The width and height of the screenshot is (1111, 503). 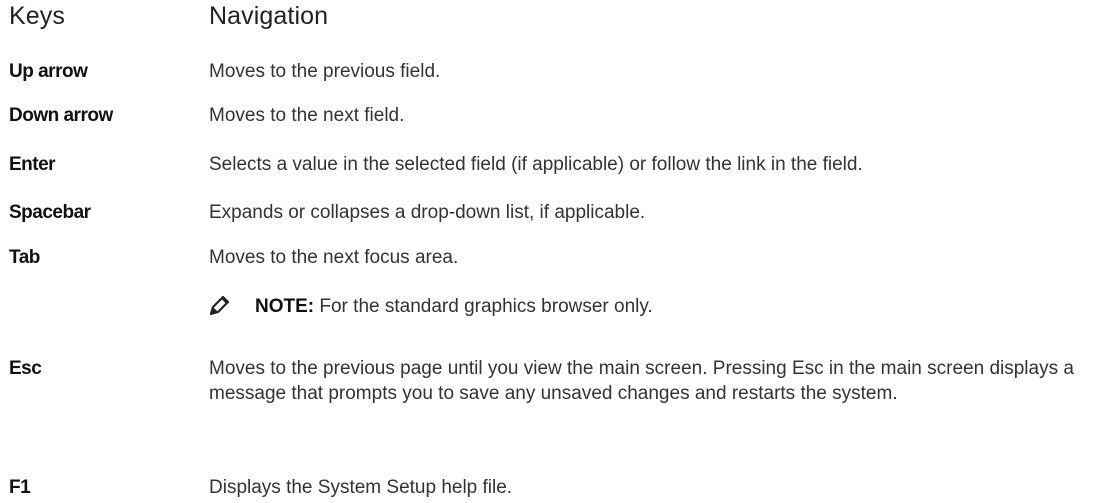 What do you see at coordinates (48, 71) in the screenshot?
I see `key-label: Up arrow` at bounding box center [48, 71].